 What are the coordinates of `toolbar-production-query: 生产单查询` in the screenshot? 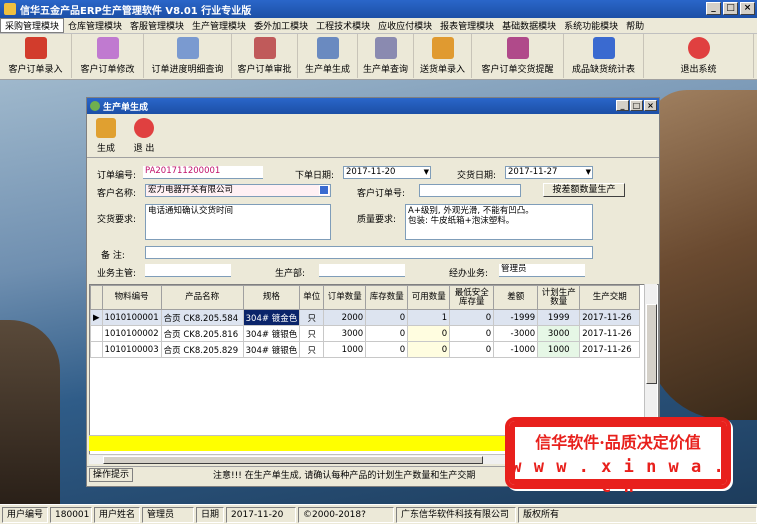 It's located at (386, 56).